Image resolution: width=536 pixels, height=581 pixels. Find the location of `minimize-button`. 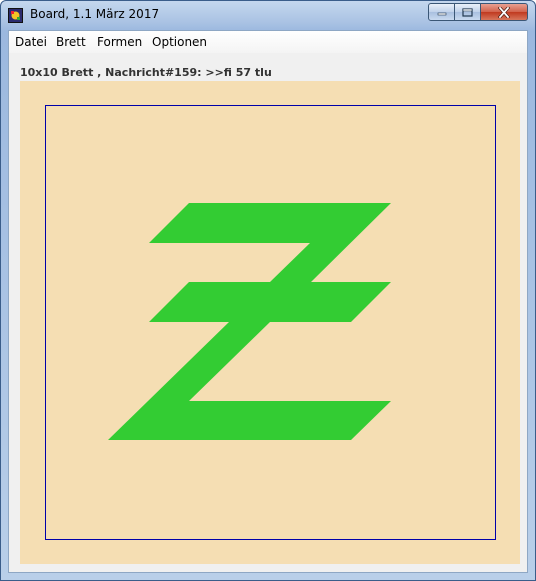

minimize-button is located at coordinates (441, 12).